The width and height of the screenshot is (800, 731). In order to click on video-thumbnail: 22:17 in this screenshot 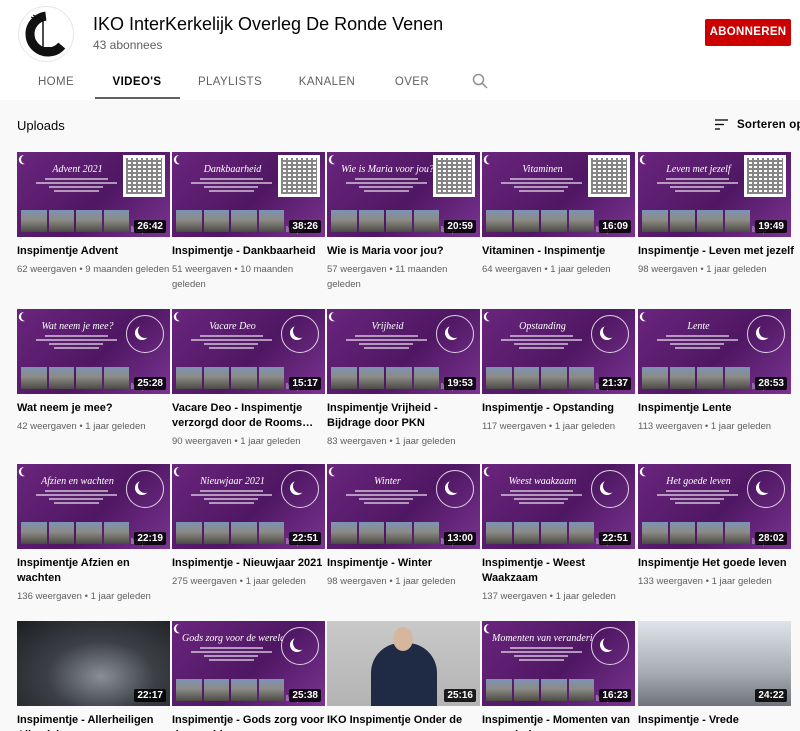, I will do `click(93, 663)`.